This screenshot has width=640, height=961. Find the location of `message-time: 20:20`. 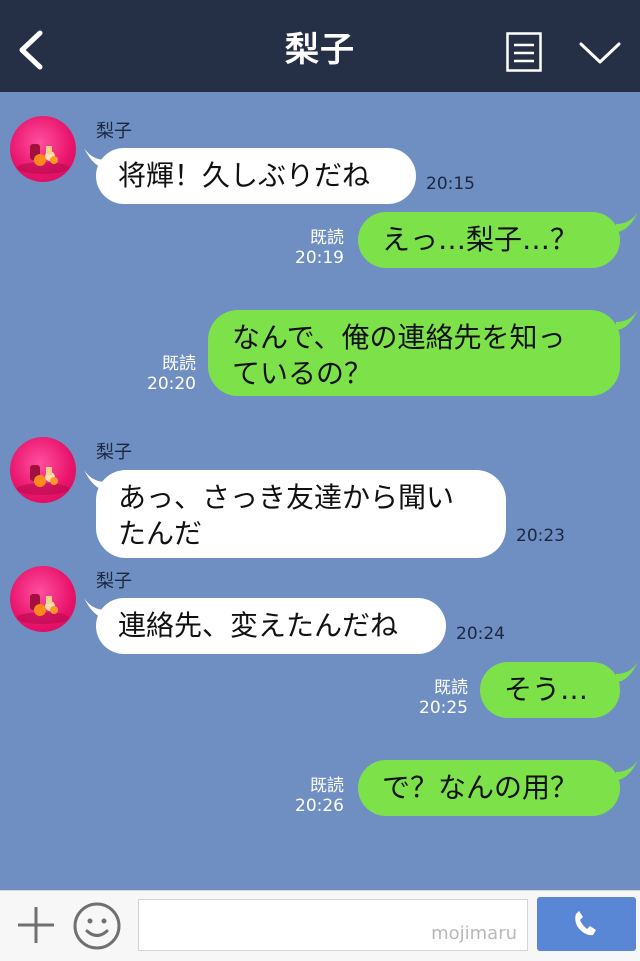

message-time: 20:20 is located at coordinates (171, 384).